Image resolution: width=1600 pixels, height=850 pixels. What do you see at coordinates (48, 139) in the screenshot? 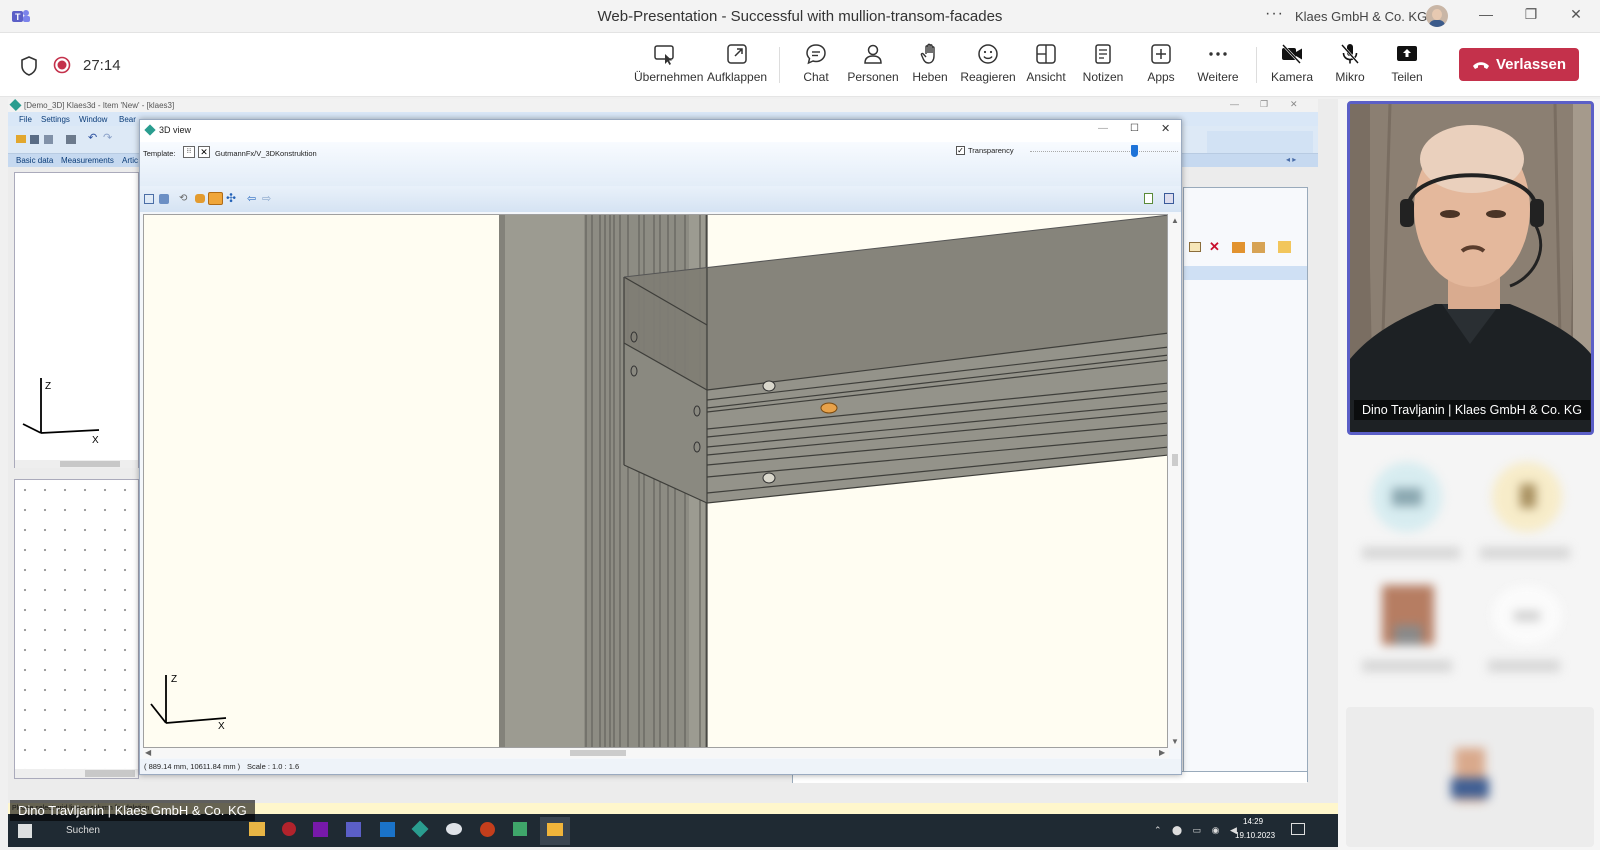
I see `save-all-icon` at bounding box center [48, 139].